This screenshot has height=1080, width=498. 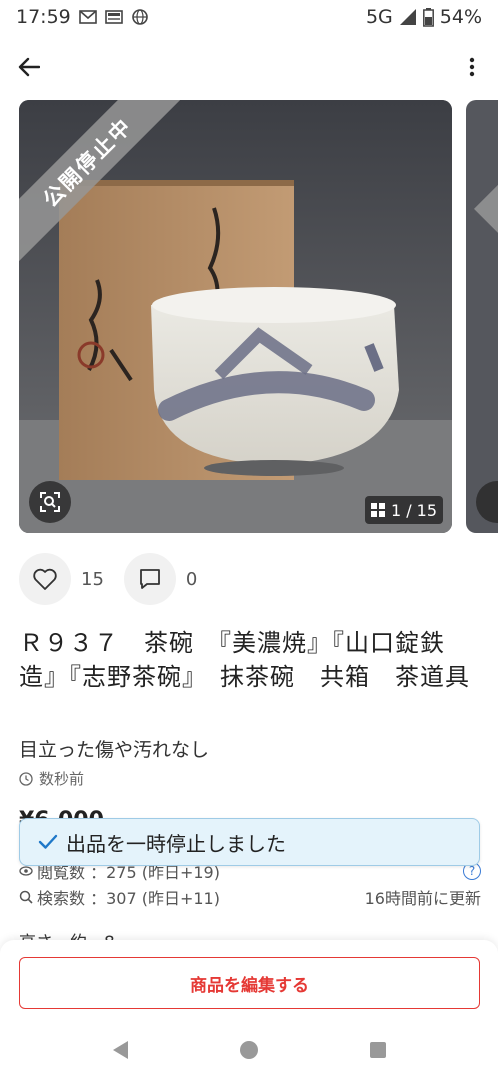 I want to click on check-icon, so click(x=48, y=841).